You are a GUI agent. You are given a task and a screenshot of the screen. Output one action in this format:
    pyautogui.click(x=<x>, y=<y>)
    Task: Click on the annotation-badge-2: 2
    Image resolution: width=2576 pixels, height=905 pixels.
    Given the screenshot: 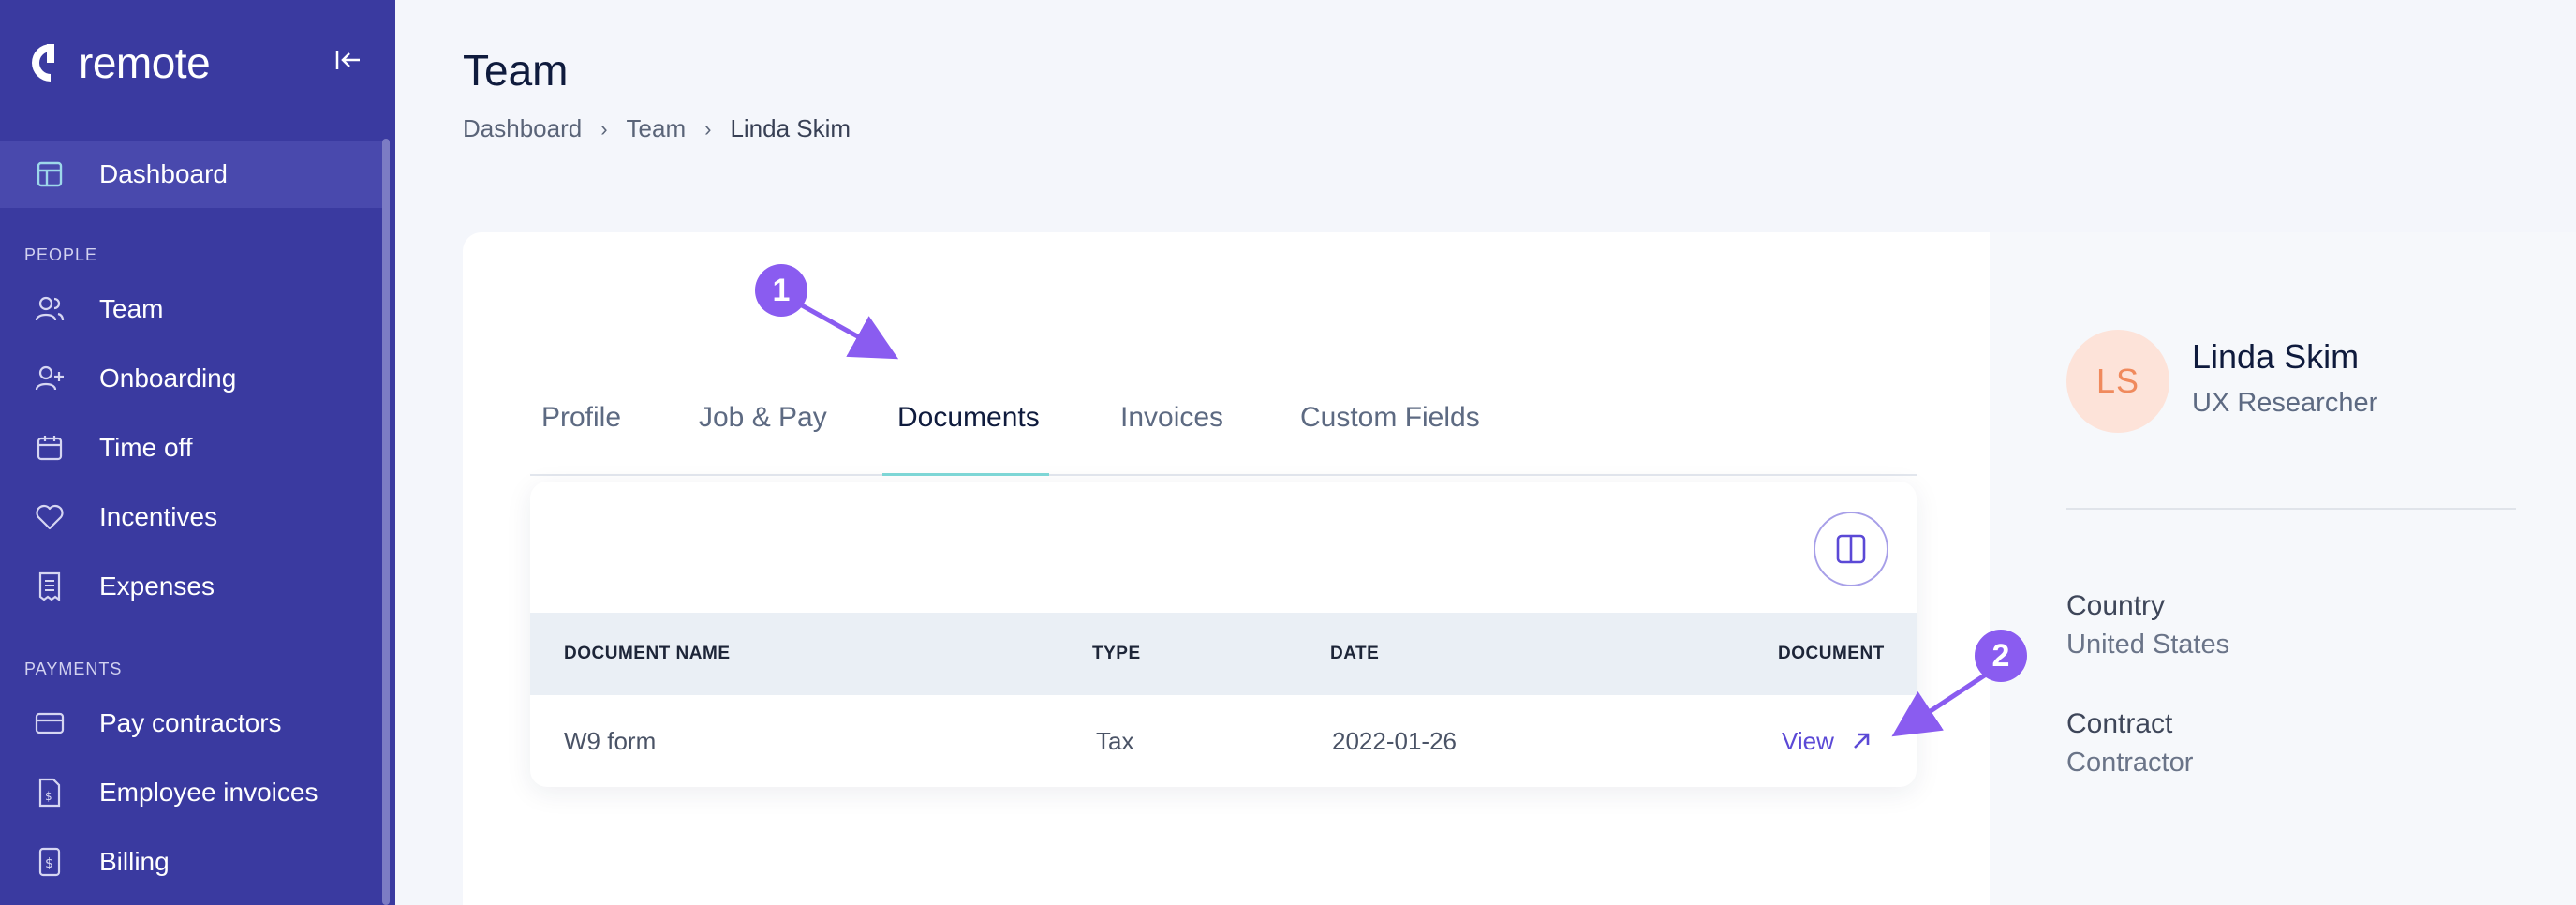 What is the action you would take?
    pyautogui.click(x=2001, y=656)
    